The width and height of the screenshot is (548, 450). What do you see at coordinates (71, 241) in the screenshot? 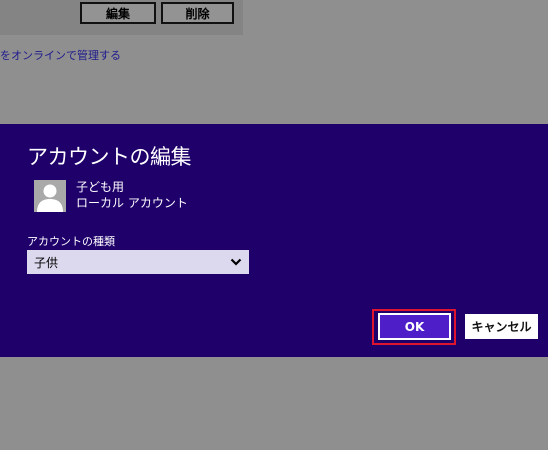
I see `account-type-label: アカウントの種類` at bounding box center [71, 241].